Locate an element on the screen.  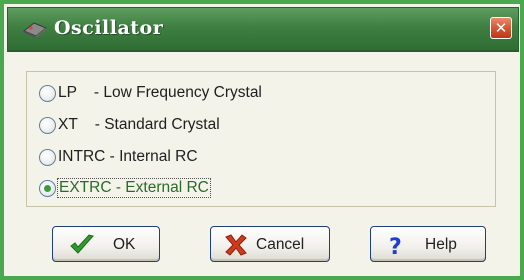
radio-lp is located at coordinates (47, 93).